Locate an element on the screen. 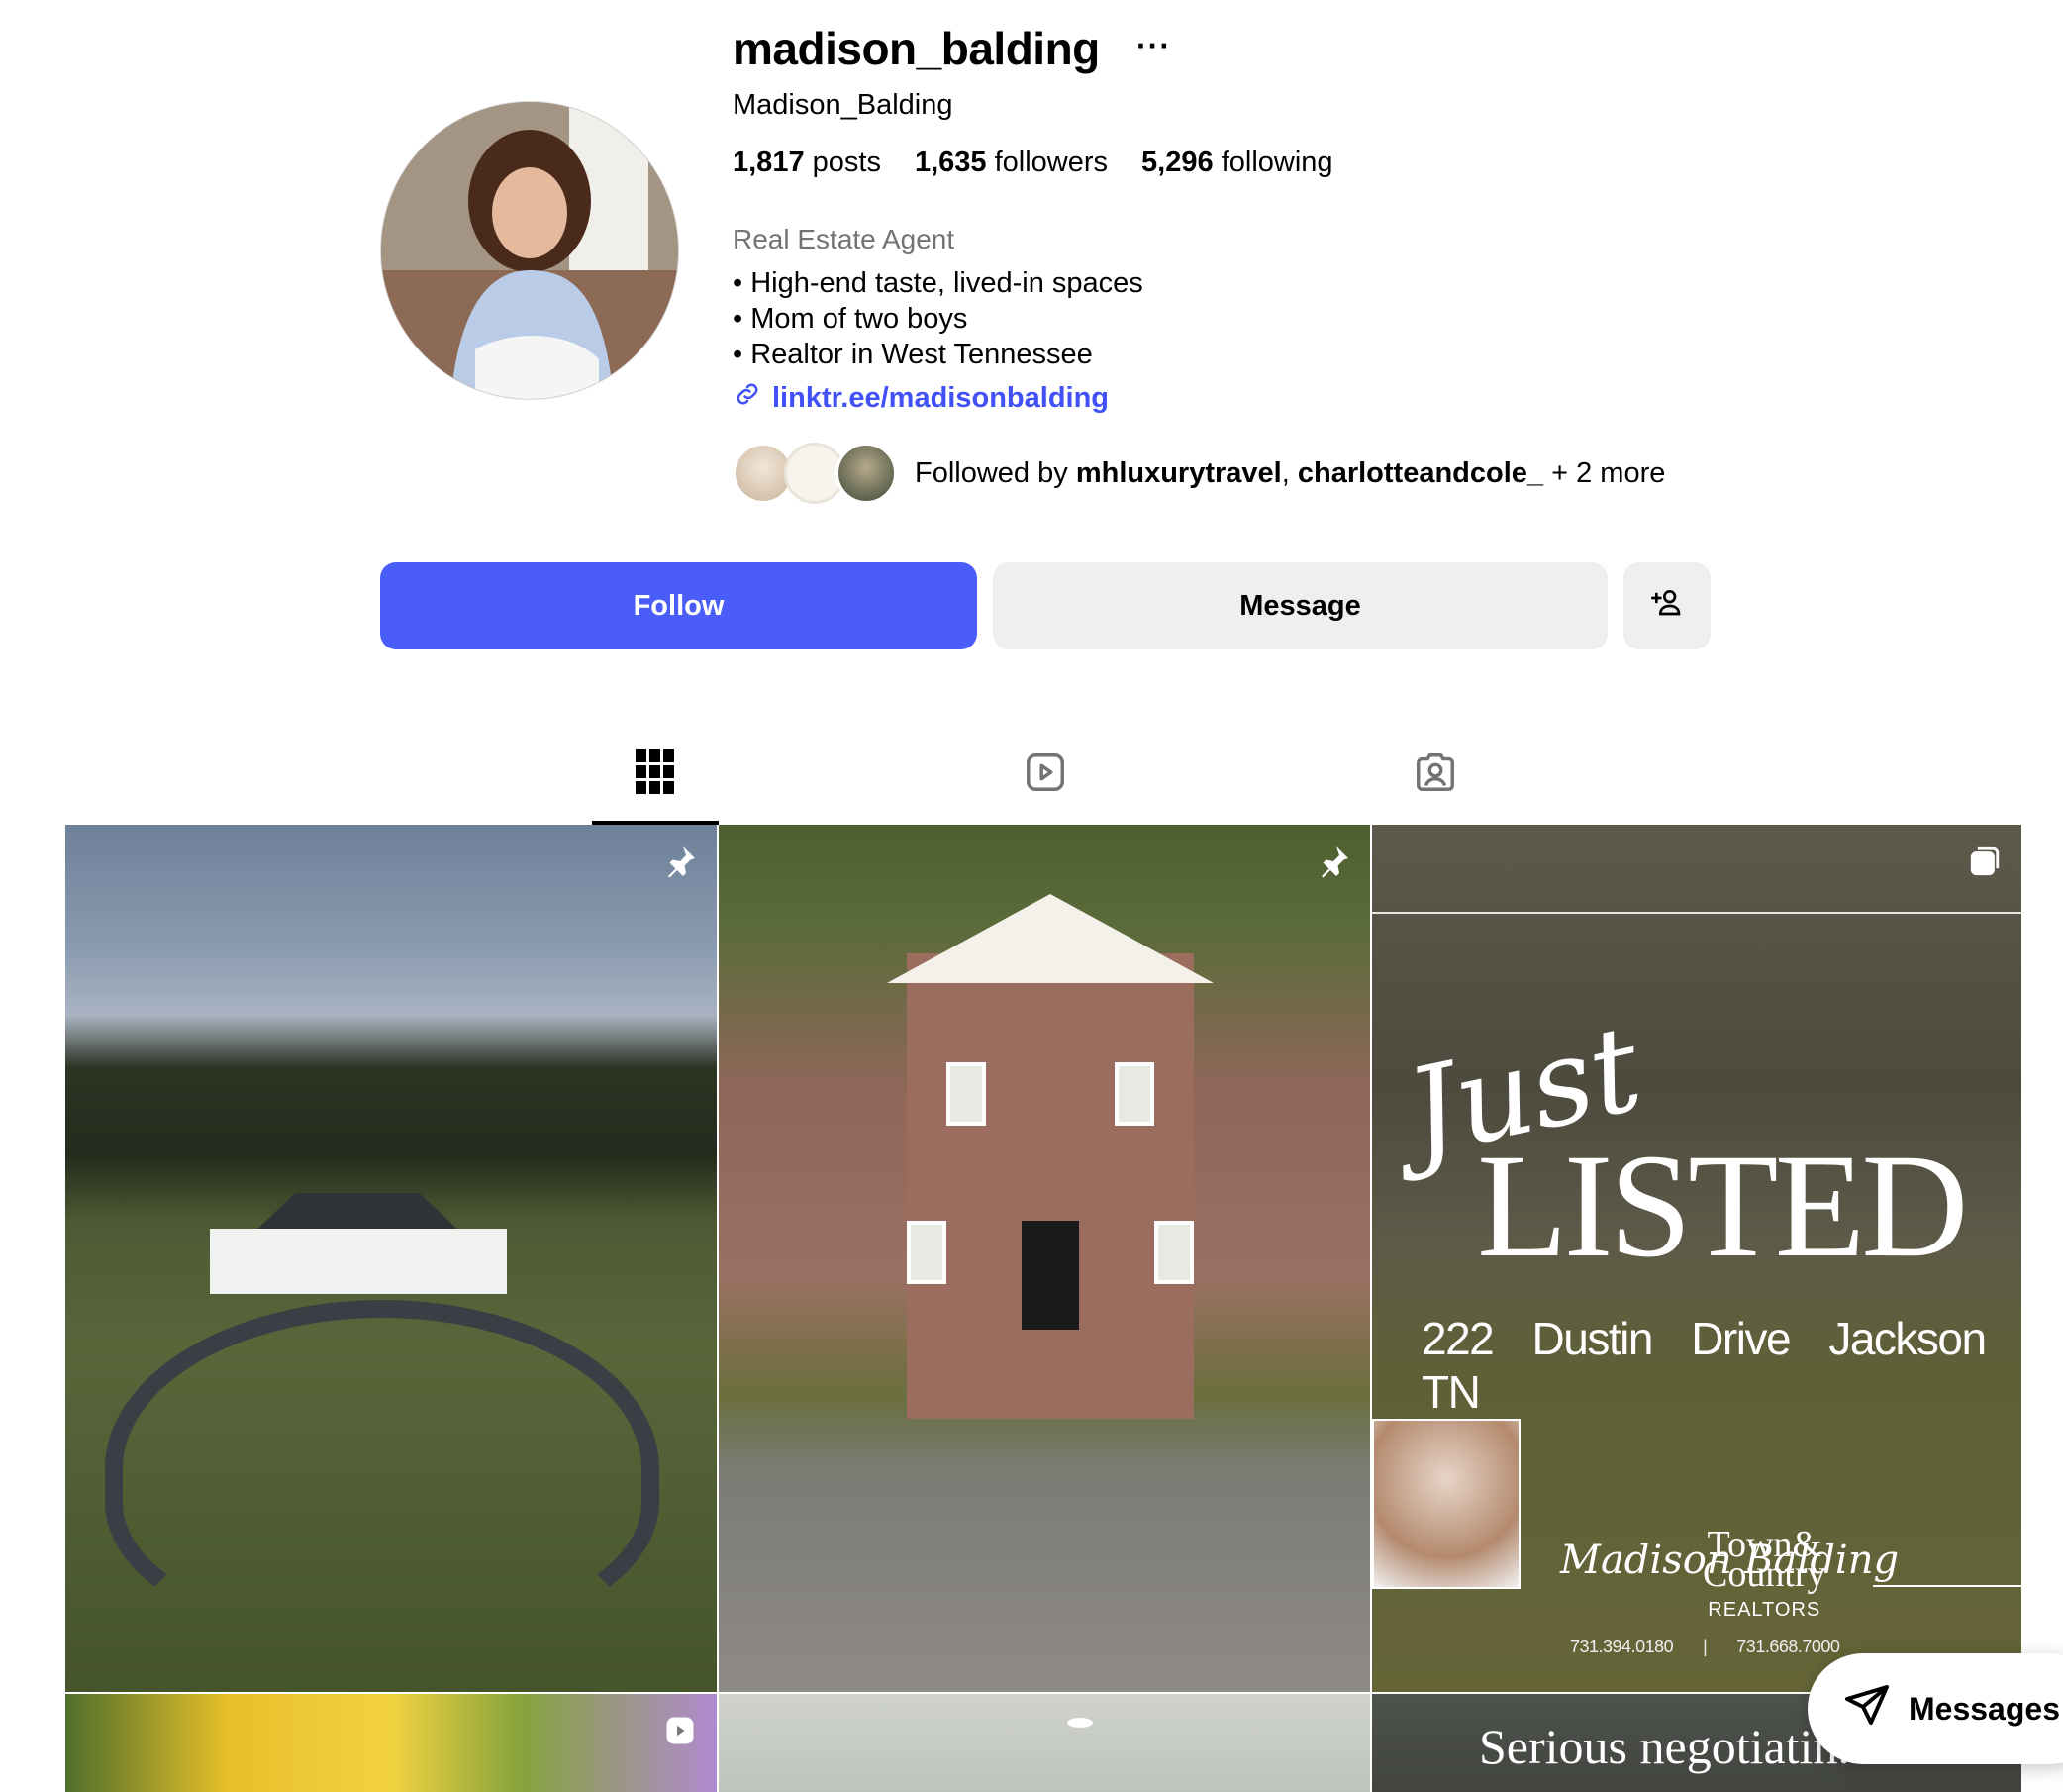  tagged-icon is located at coordinates (1435, 774).